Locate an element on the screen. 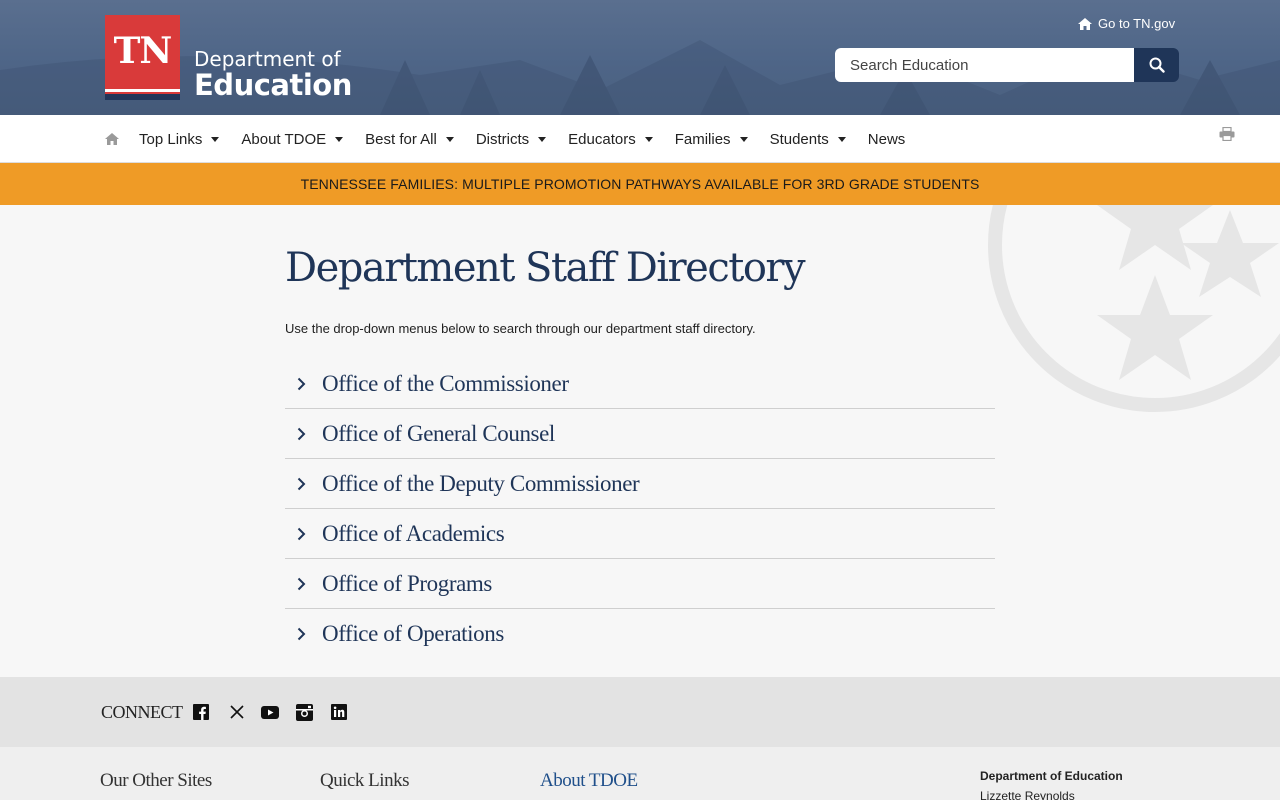 This screenshot has width=1280, height=800. instagram-link is located at coordinates (304, 712).